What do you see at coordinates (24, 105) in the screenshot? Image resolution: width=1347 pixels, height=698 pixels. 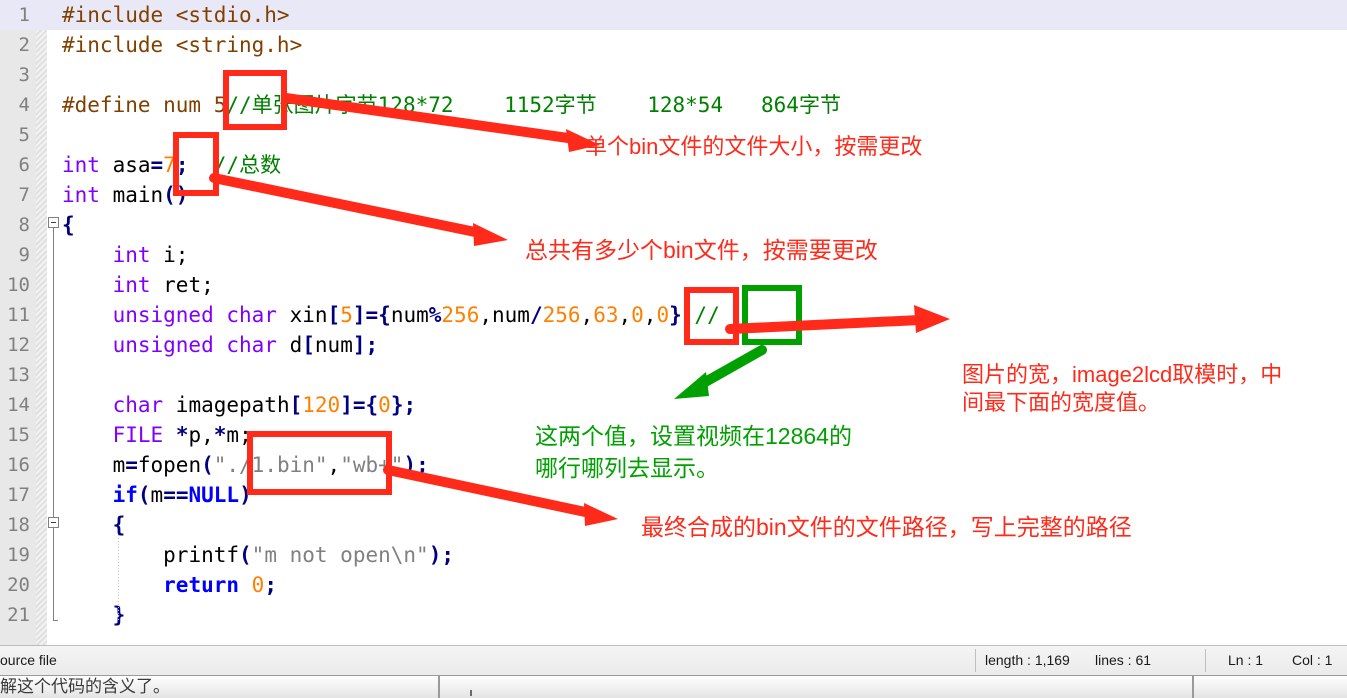 I see `line-number: 4` at bounding box center [24, 105].